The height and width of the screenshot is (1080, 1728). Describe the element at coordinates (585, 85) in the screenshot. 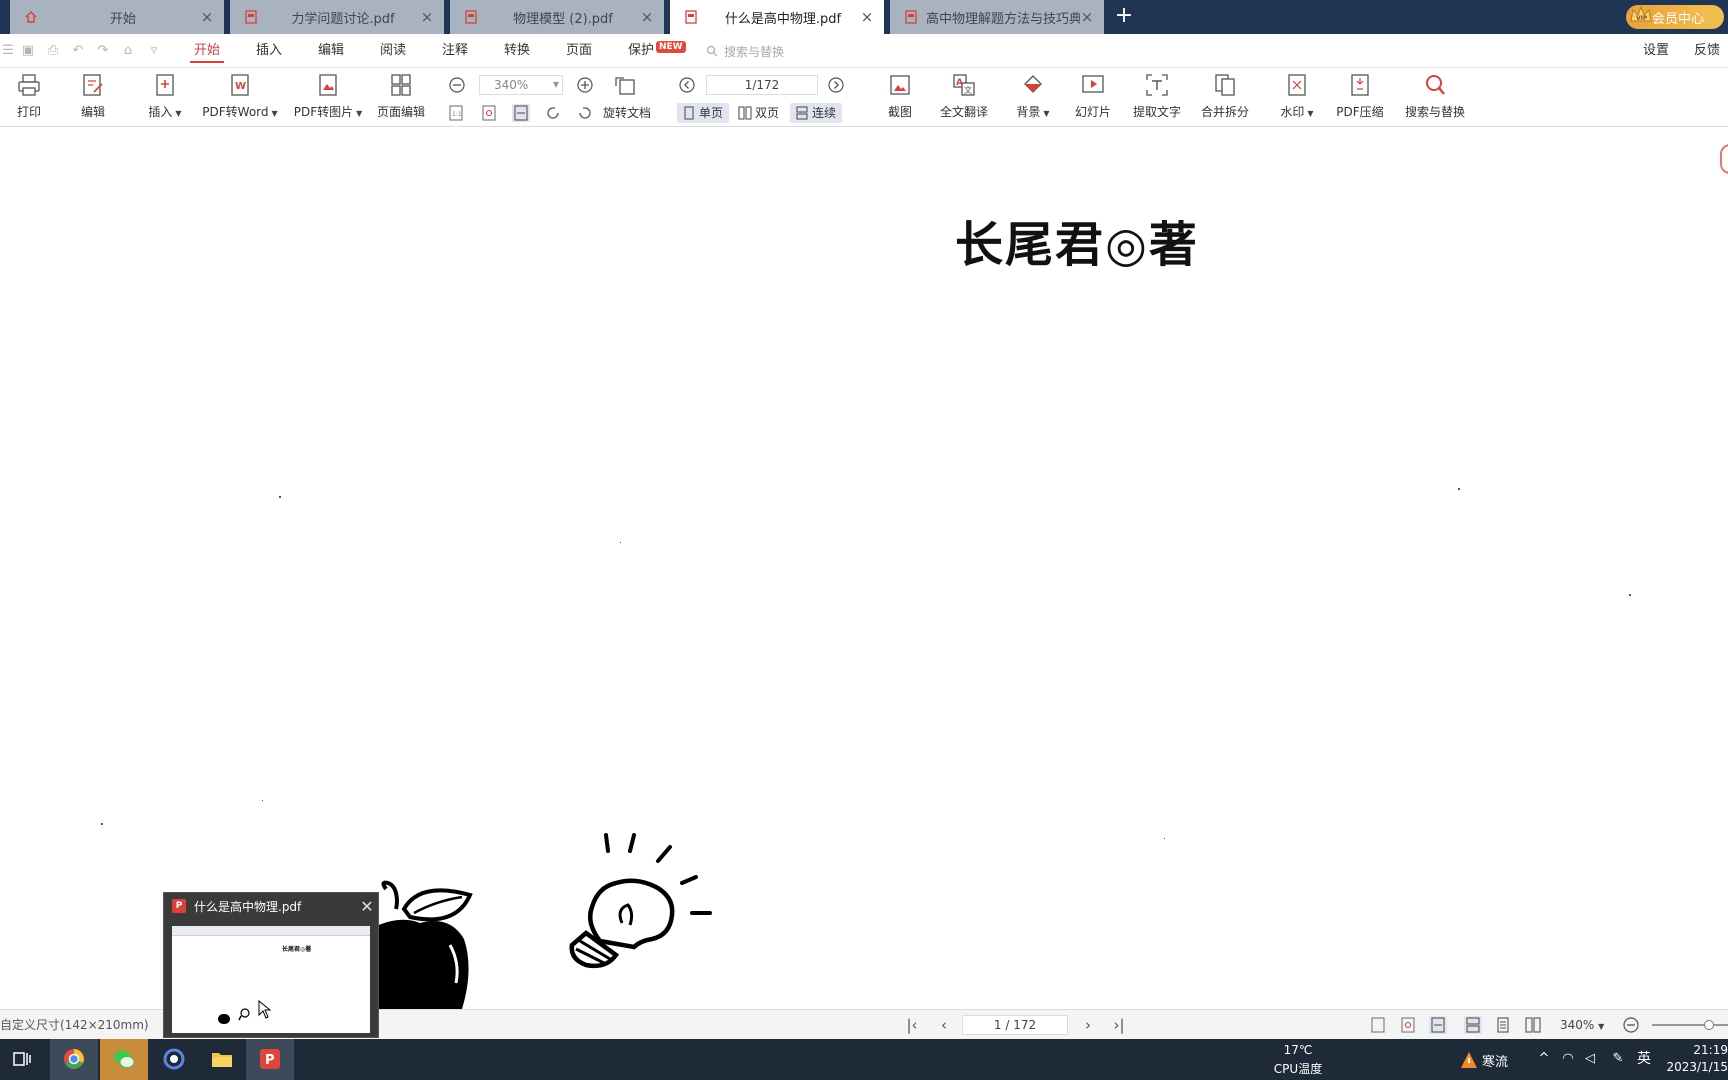

I see `zoom-in-icon` at that location.